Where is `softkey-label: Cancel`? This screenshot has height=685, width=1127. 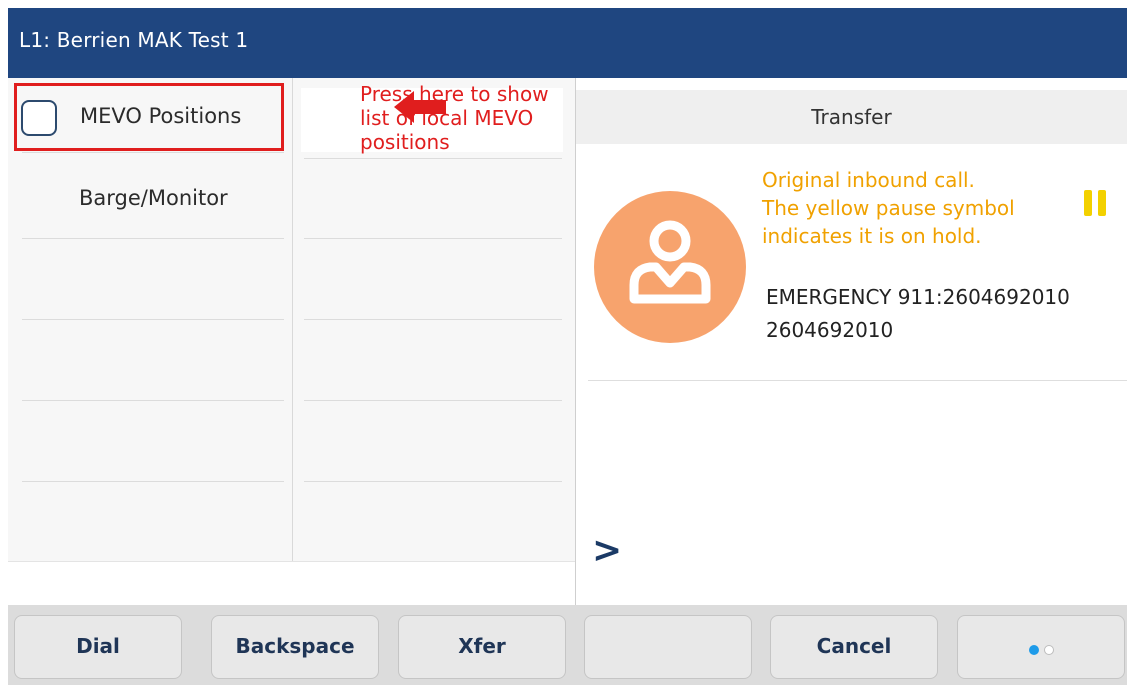
softkey-label: Cancel is located at coordinates (854, 646).